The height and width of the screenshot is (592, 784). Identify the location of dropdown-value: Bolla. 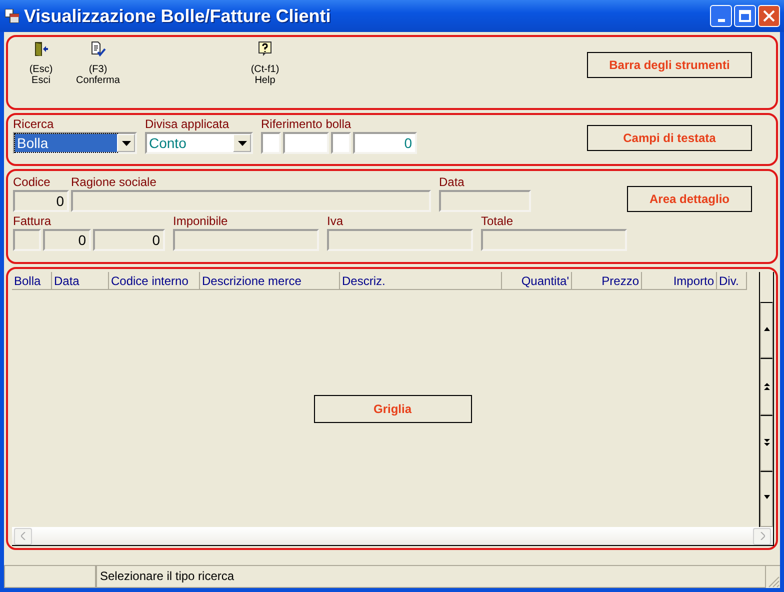
(66, 143).